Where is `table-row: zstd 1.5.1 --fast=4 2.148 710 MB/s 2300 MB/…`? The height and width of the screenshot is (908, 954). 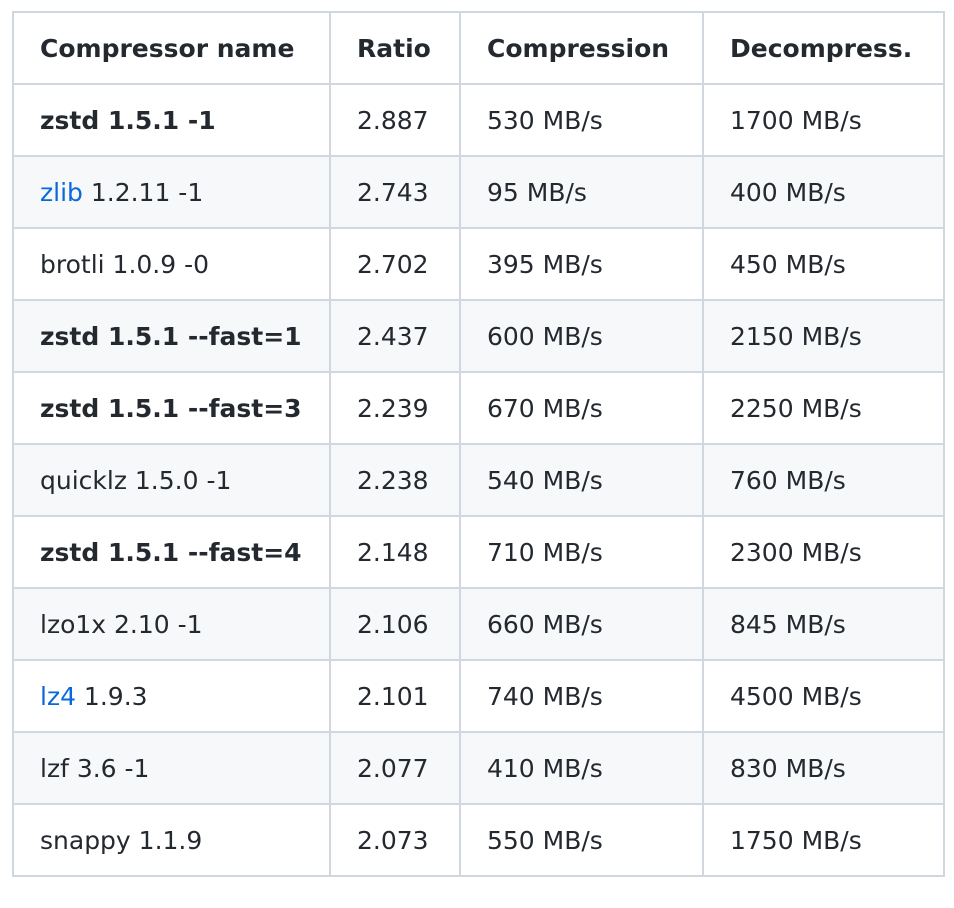 table-row: zstd 1.5.1 --fast=4 2.148 710 MB/s 2300 MB/… is located at coordinates (478, 552).